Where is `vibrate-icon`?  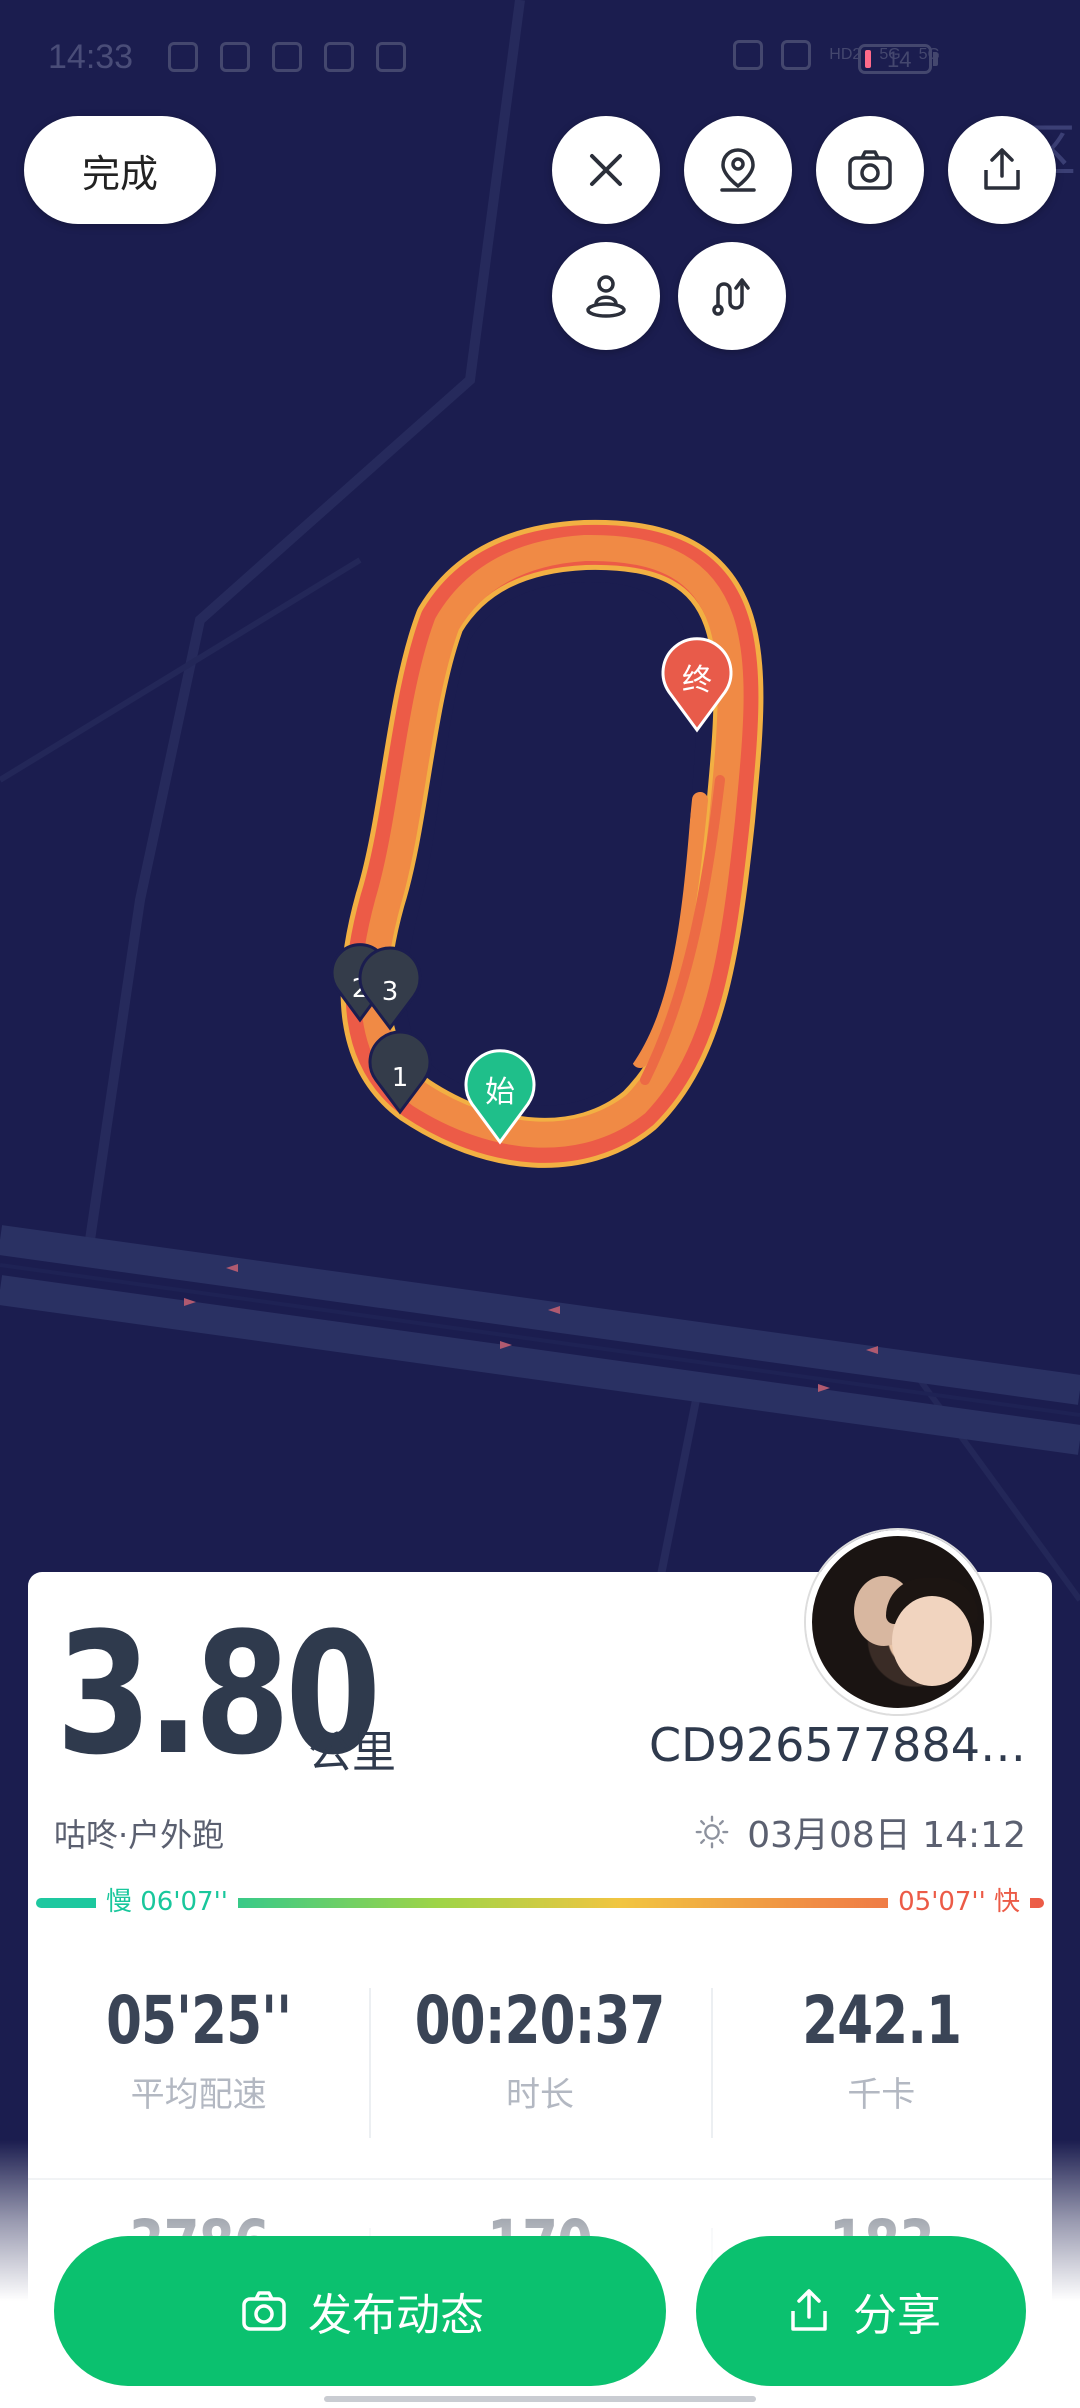 vibrate-icon is located at coordinates (796, 55).